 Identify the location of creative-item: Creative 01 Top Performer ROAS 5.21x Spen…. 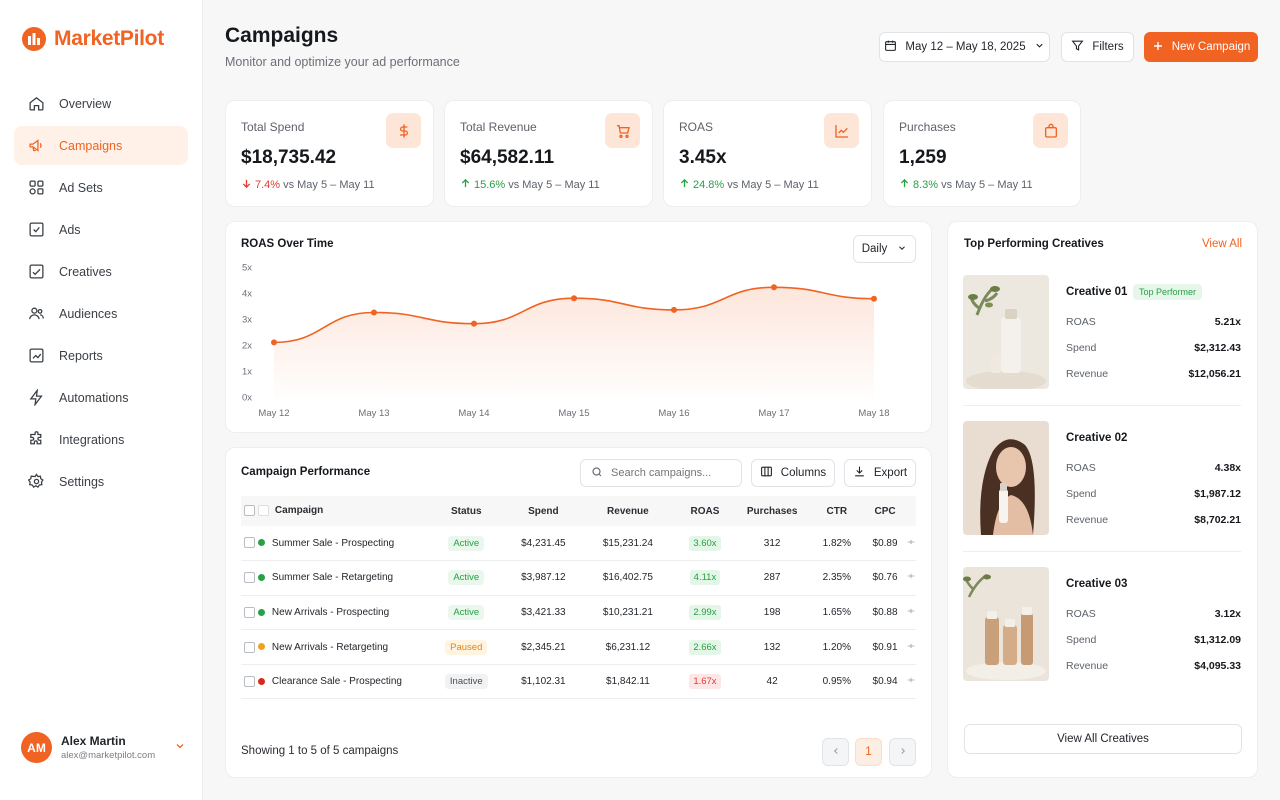
(1102, 348).